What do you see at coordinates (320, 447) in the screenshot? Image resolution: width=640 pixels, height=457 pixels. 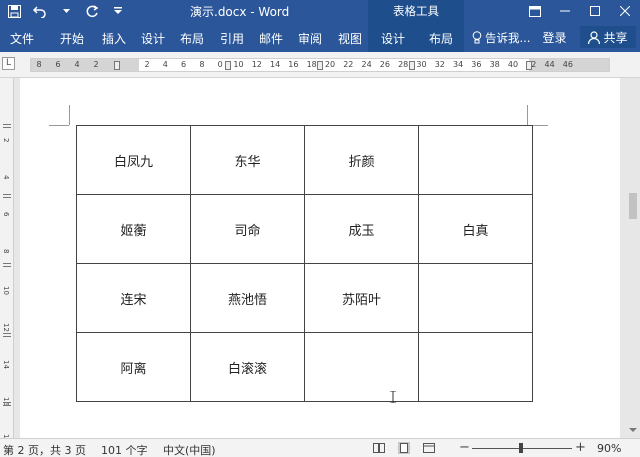 I see `status-bar: 第 2 页，共 3 页 101 个字 中文(中国) − + 90%` at bounding box center [320, 447].